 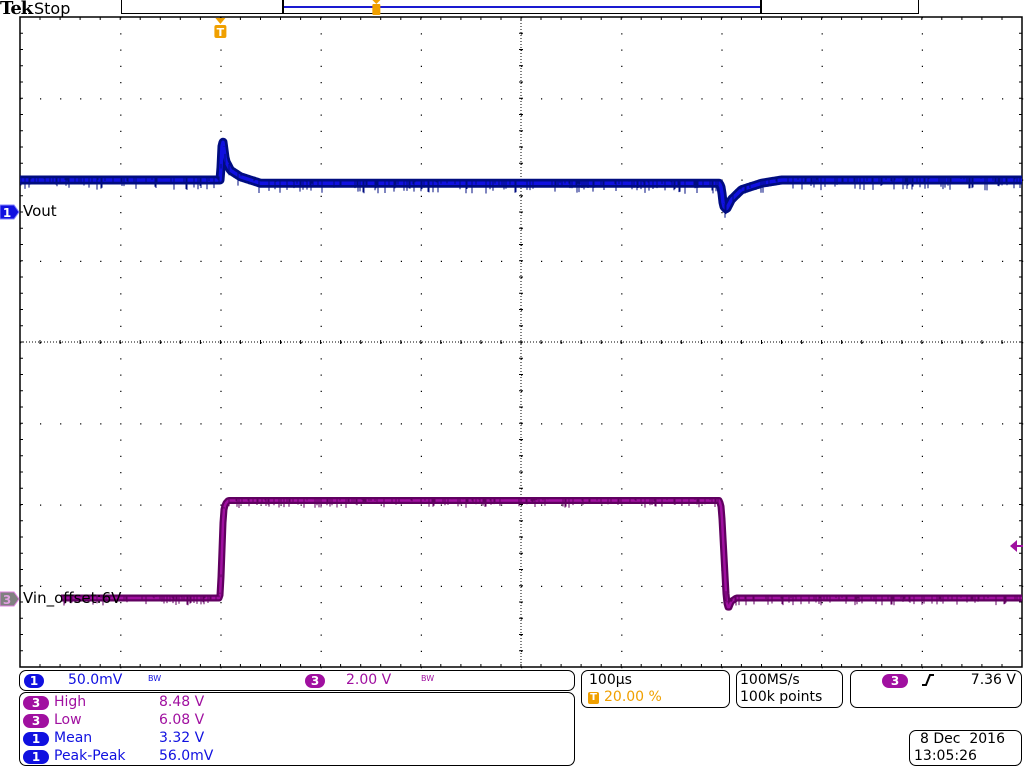 What do you see at coordinates (895, 681) in the screenshot?
I see `trigger-source-badge: 3` at bounding box center [895, 681].